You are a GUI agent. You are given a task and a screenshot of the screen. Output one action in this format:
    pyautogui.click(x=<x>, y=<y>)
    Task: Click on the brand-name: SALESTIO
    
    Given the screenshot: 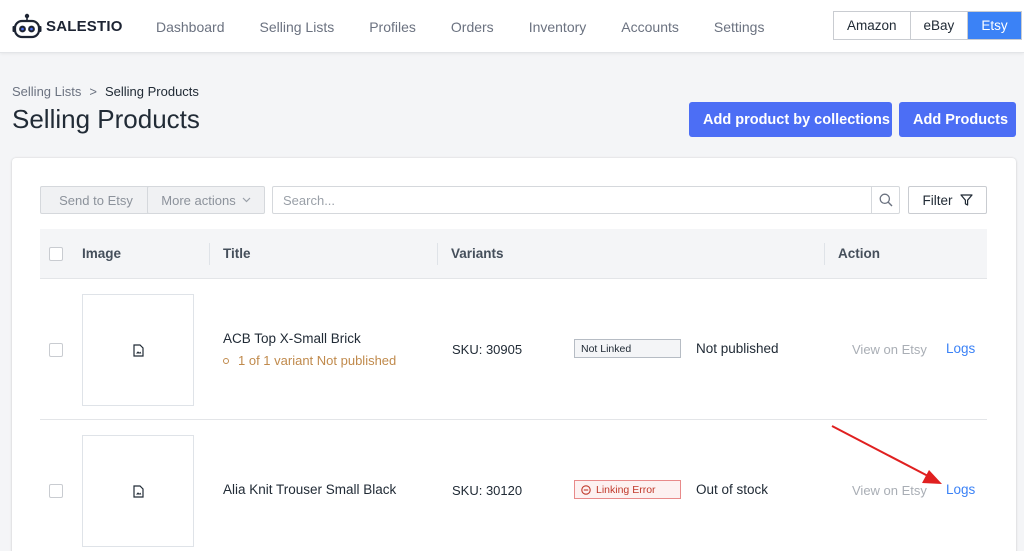 What is the action you would take?
    pyautogui.click(x=84, y=26)
    